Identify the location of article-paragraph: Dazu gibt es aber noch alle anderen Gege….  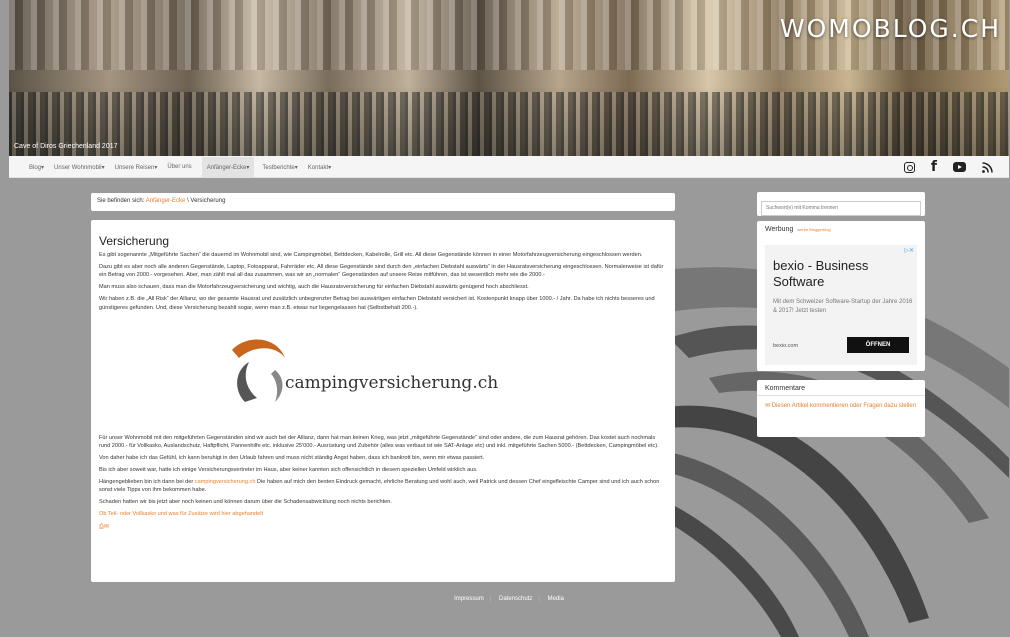
(381, 271).